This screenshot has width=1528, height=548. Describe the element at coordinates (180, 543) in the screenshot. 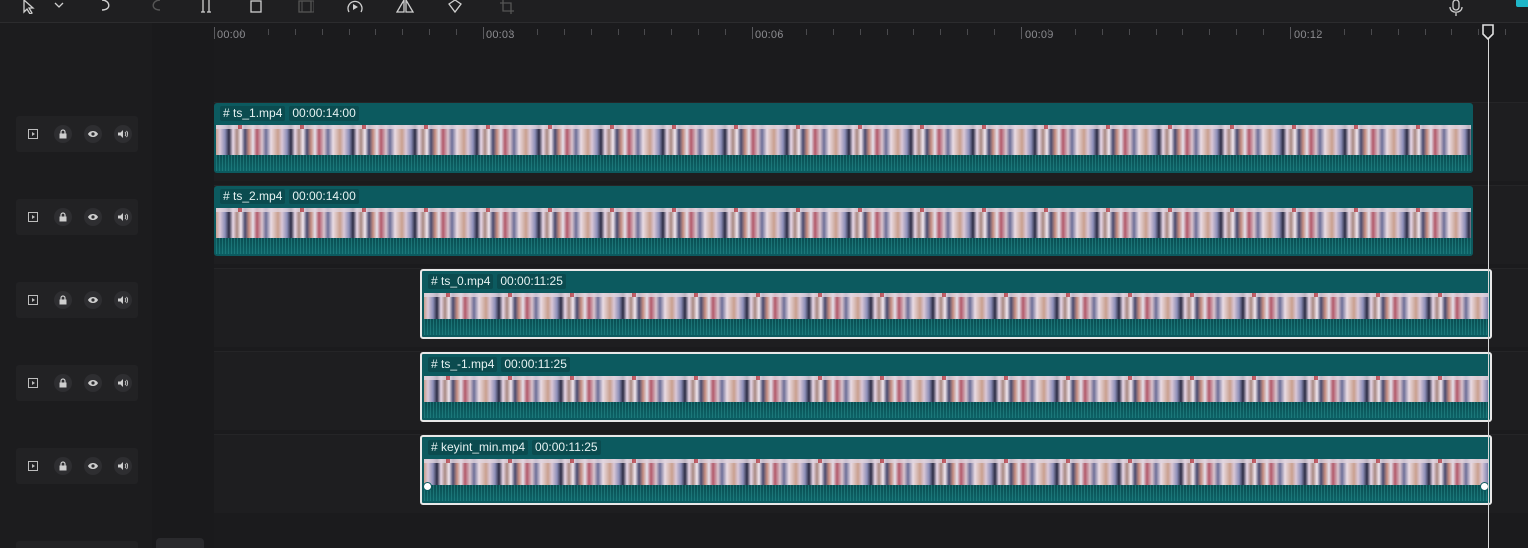

I see `scrollbar-thumb` at that location.